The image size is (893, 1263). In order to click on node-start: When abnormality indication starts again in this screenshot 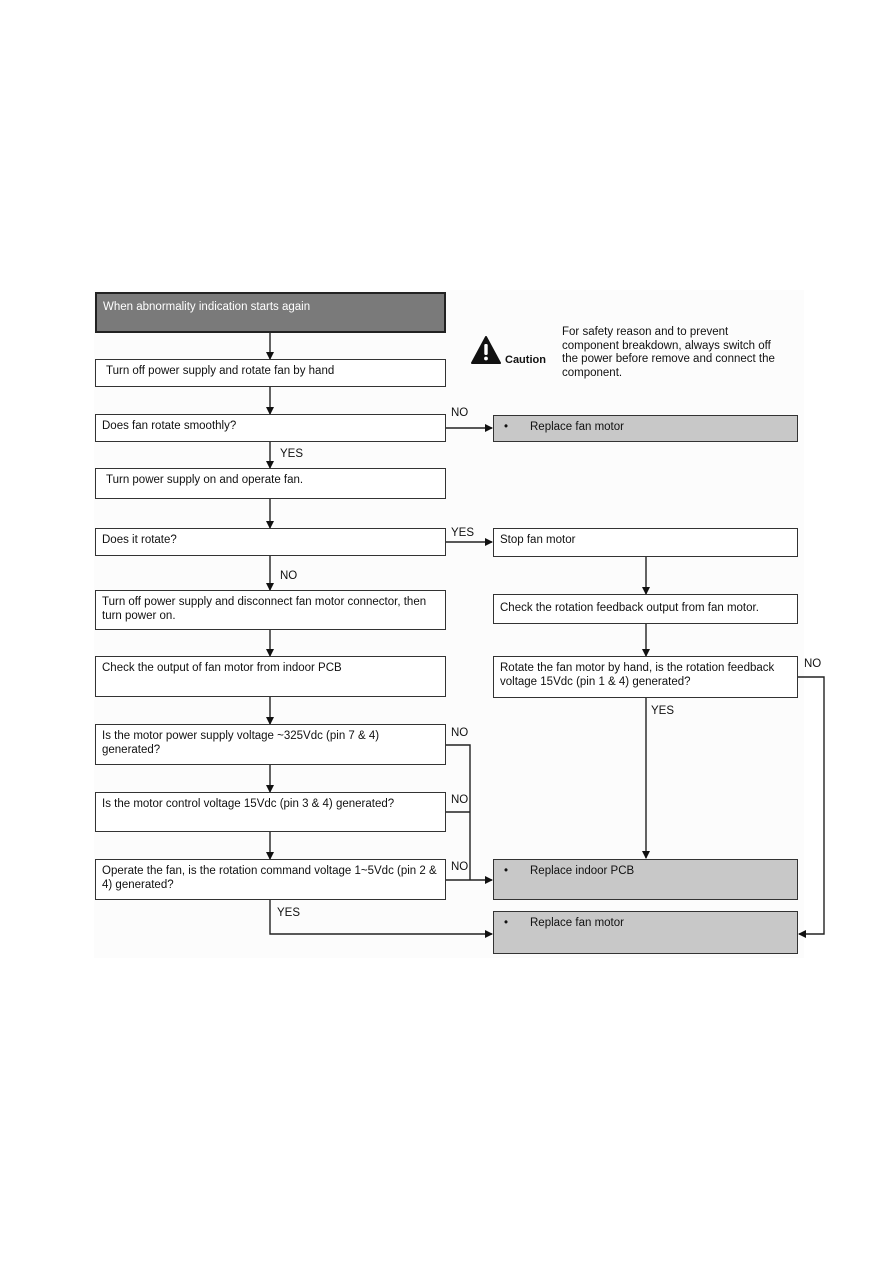, I will do `click(270, 312)`.